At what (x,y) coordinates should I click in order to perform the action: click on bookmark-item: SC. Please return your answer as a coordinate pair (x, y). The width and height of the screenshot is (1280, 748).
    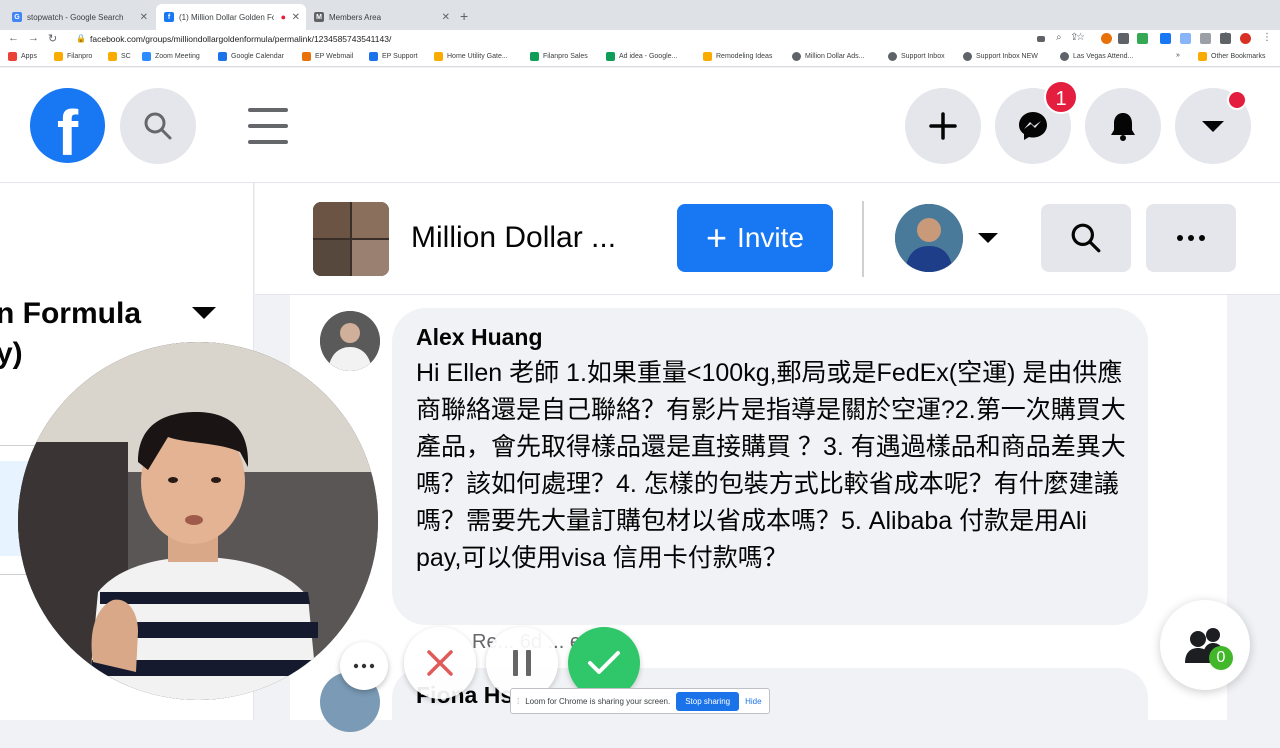
    Looking at the image, I should click on (119, 56).